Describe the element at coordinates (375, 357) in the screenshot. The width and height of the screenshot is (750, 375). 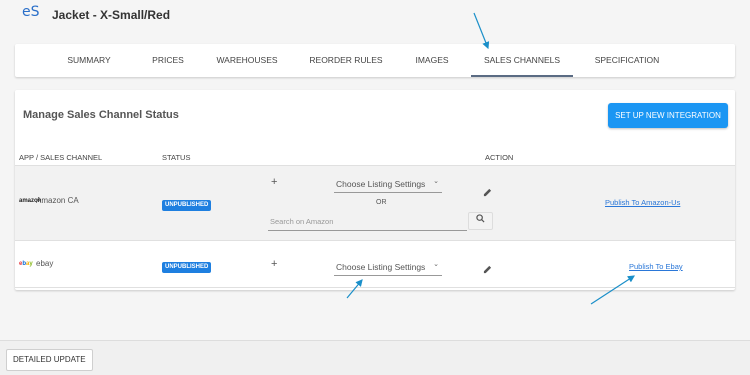
I see `footer-bar: DETAILED UPDATE` at that location.